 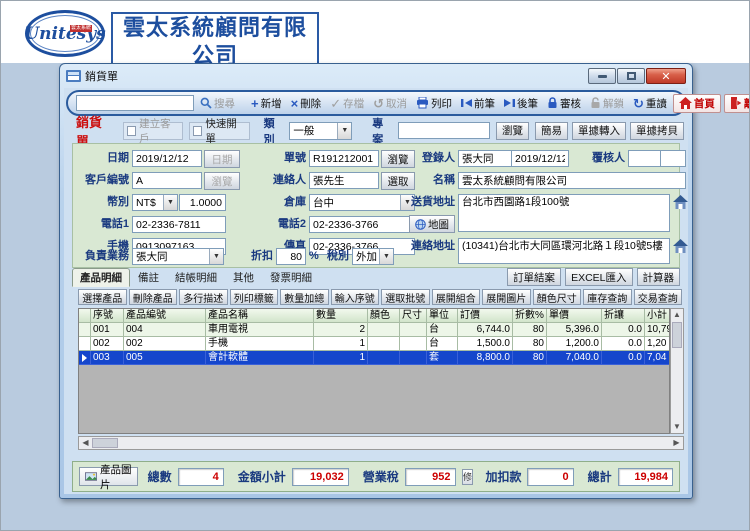 What do you see at coordinates (564, 251) in the screenshot?
I see `contact-address-input: (10341)台北市大同區環河北路１段10號5樓` at bounding box center [564, 251].